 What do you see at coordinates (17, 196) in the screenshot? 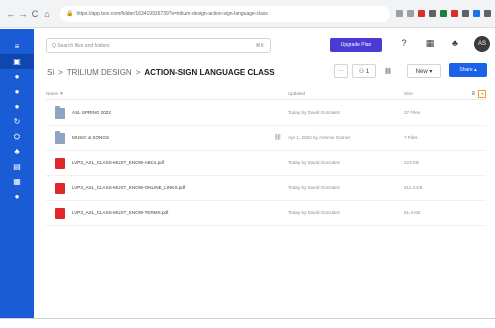
I see `trash-icon: ●` at bounding box center [17, 196].